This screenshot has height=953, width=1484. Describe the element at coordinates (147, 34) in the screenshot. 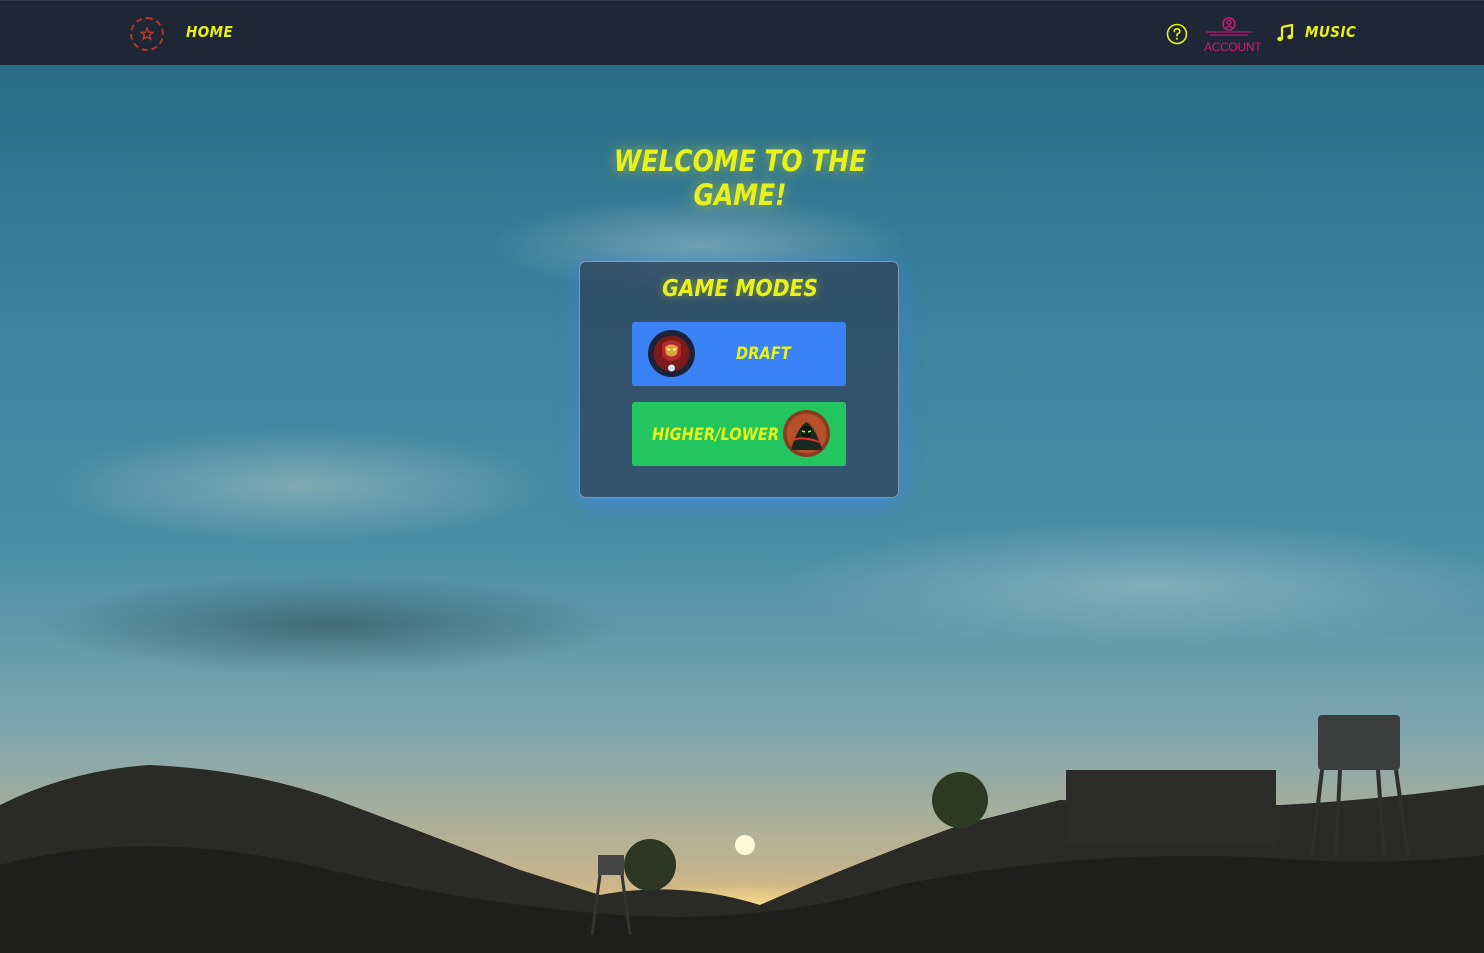

I see `logo-icon` at that location.